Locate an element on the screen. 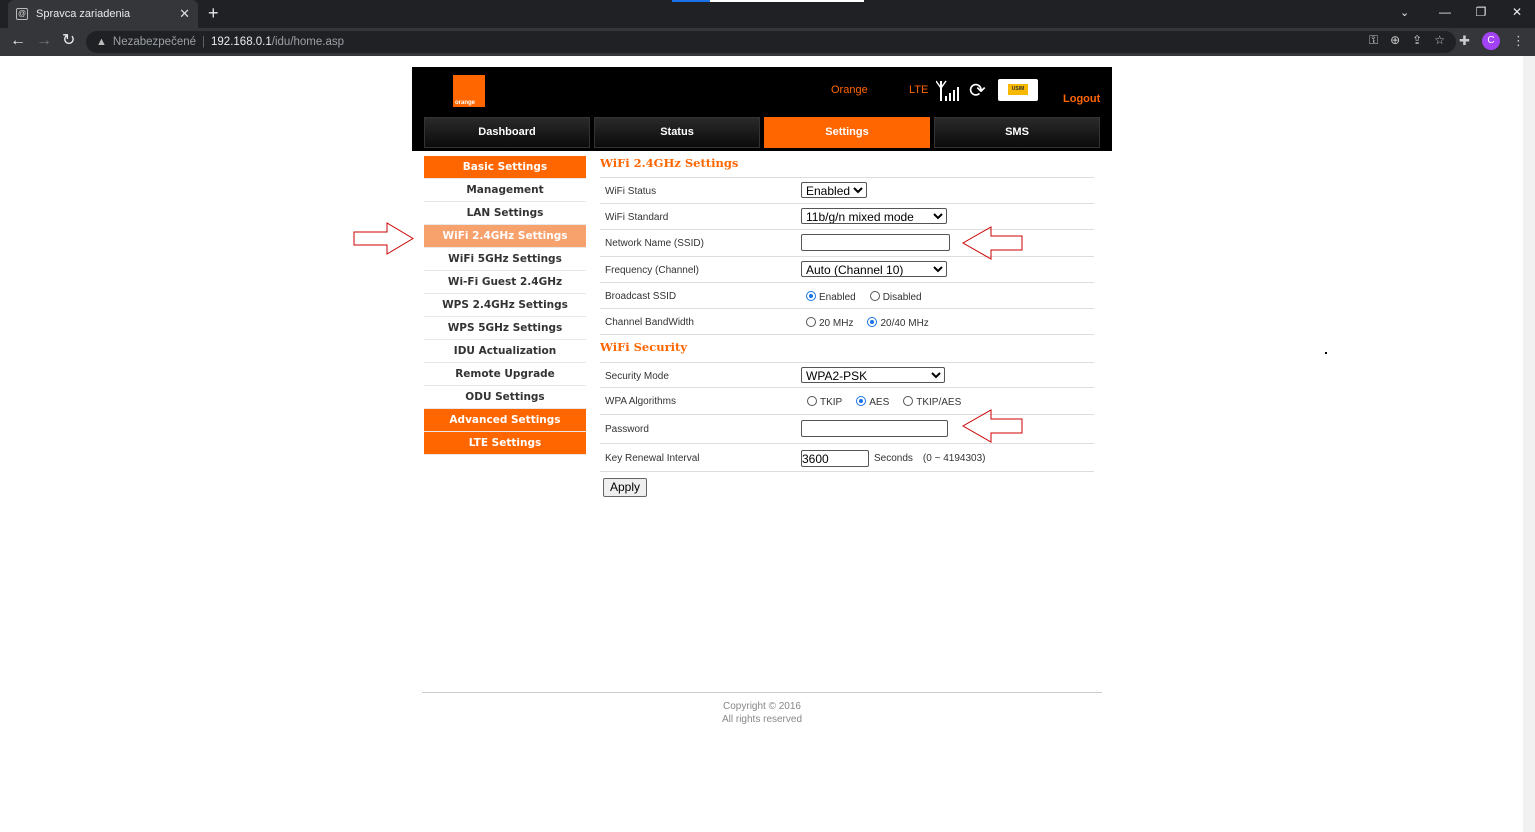 This screenshot has height=832, width=1535. tab-sms: SMS is located at coordinates (1017, 132).